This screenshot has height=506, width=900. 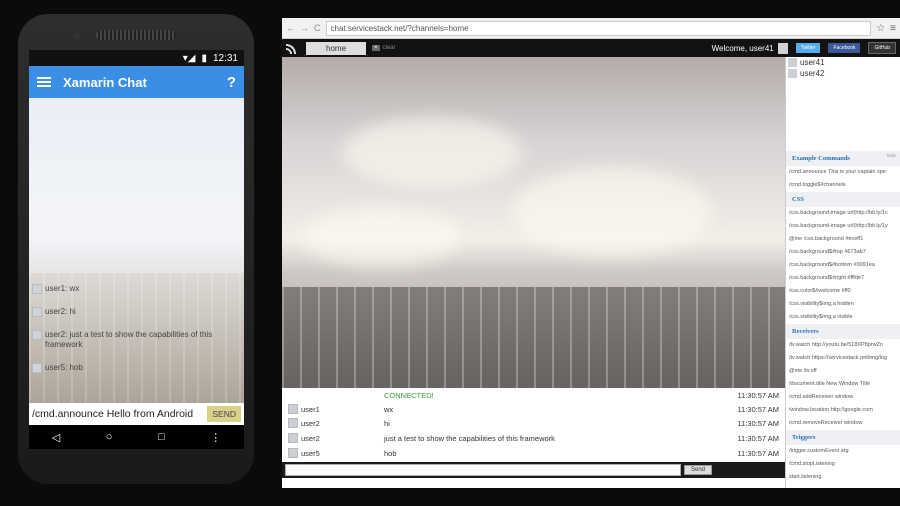 I want to click on section-triggers: Triggers, so click(x=843, y=437).